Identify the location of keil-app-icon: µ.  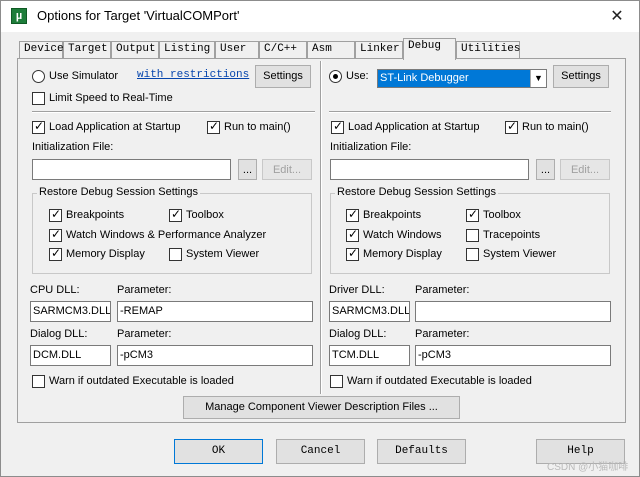
(19, 16).